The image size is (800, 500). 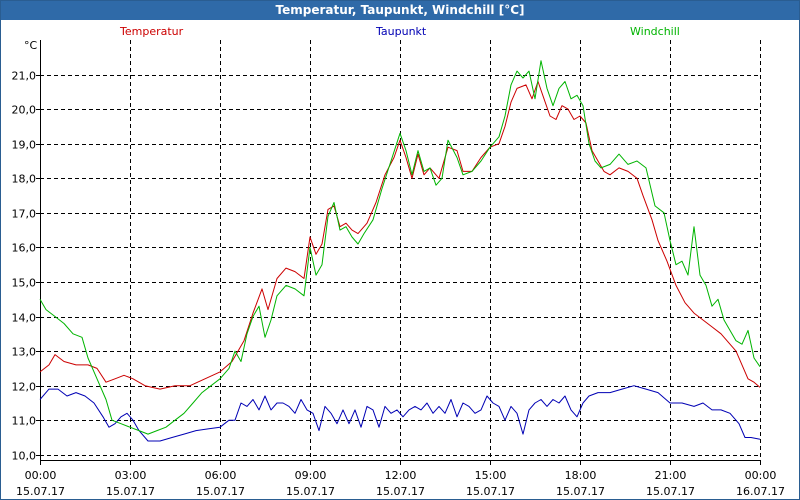 What do you see at coordinates (31, 45) in the screenshot?
I see `y-axis-unit: °C` at bounding box center [31, 45].